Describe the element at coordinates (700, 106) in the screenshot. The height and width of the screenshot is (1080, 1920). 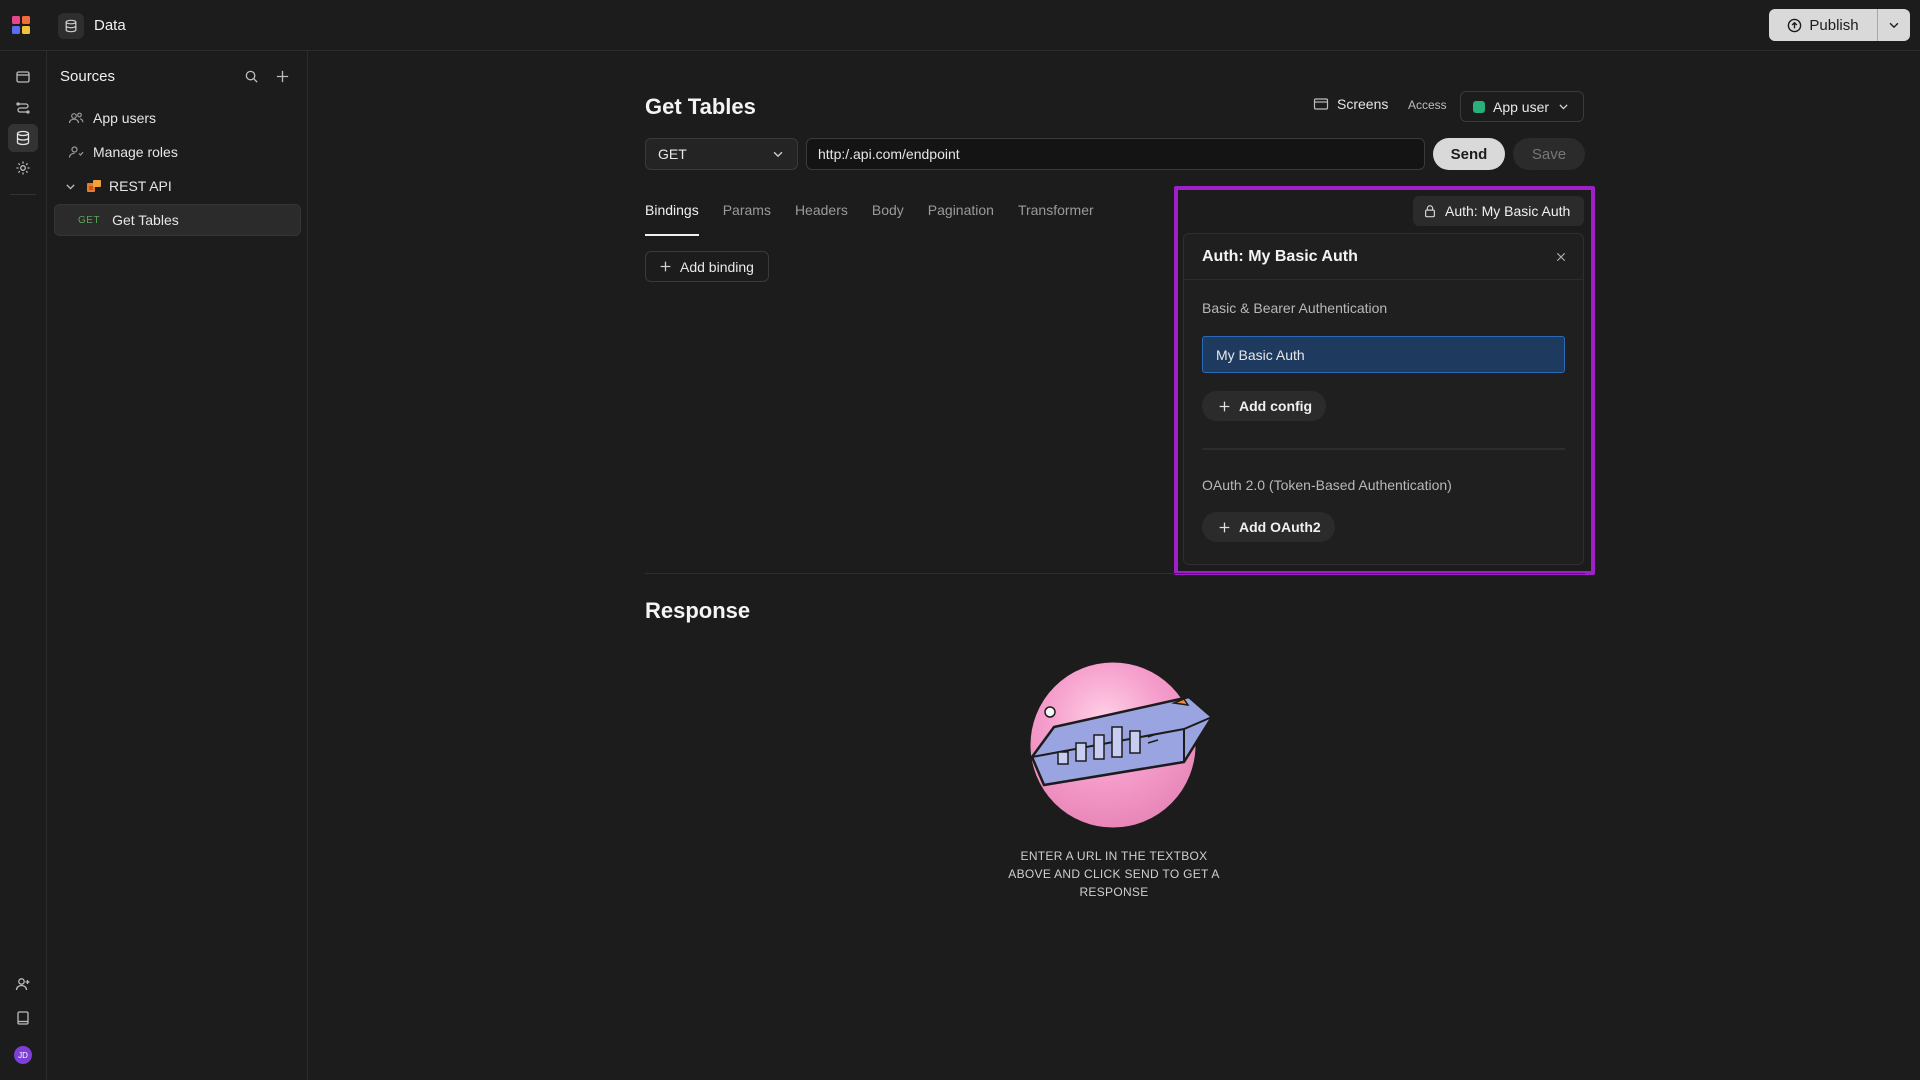
I see `page-title: Get Tables` at that location.